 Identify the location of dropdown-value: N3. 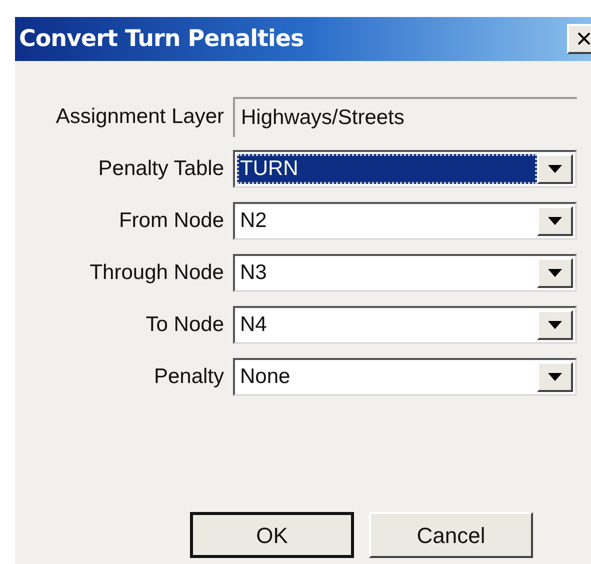
(253, 273).